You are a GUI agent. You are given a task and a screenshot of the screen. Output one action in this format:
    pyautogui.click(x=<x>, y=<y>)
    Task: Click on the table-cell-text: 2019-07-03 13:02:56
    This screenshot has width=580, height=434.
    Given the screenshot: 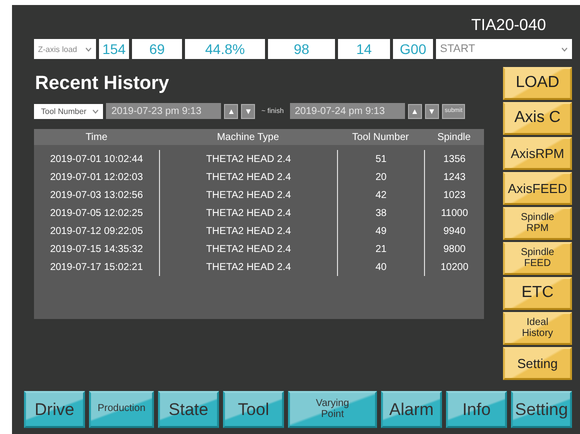 What is the action you would take?
    pyautogui.click(x=96, y=195)
    